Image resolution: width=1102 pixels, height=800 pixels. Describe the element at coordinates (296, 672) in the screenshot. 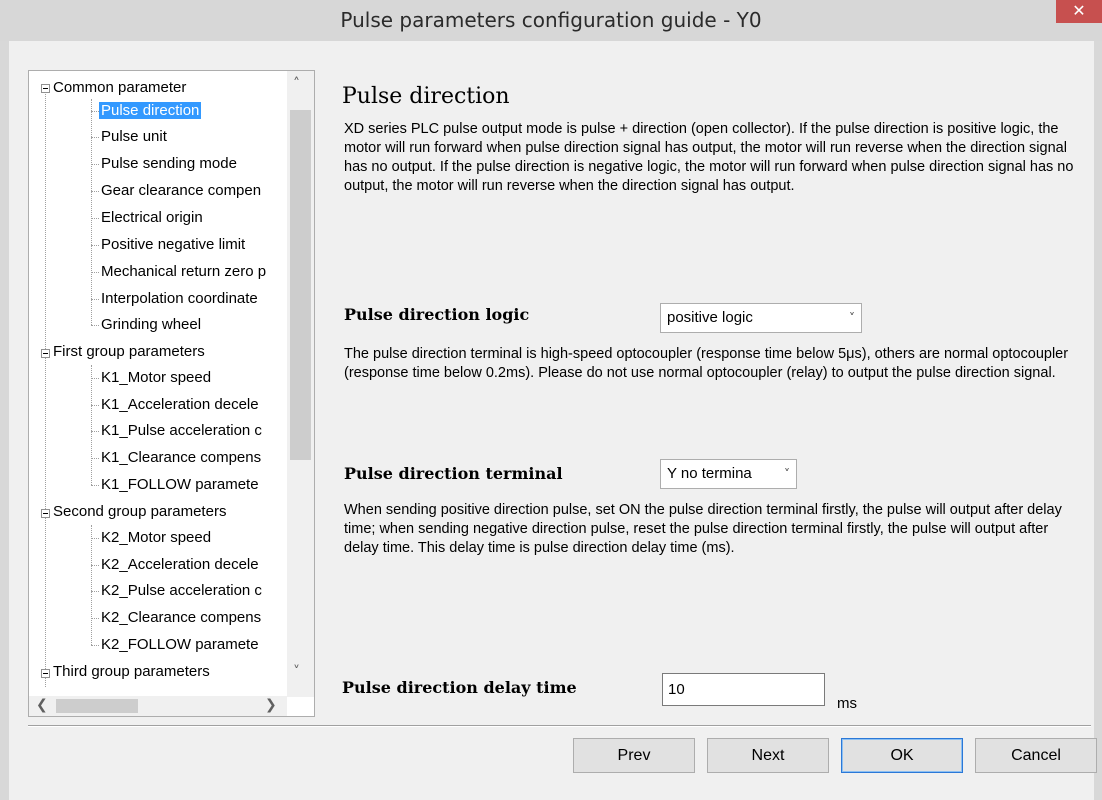

I see `scroll-down-icon: ˅` at that location.